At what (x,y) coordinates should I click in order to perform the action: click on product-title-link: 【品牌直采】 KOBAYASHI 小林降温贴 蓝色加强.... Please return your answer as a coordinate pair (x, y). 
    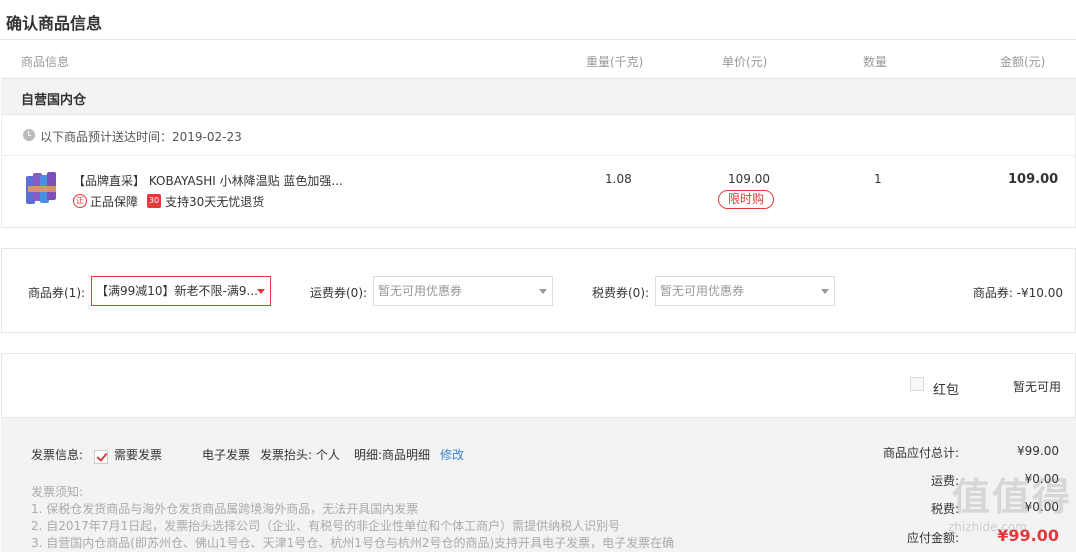
    Looking at the image, I should click on (208, 180).